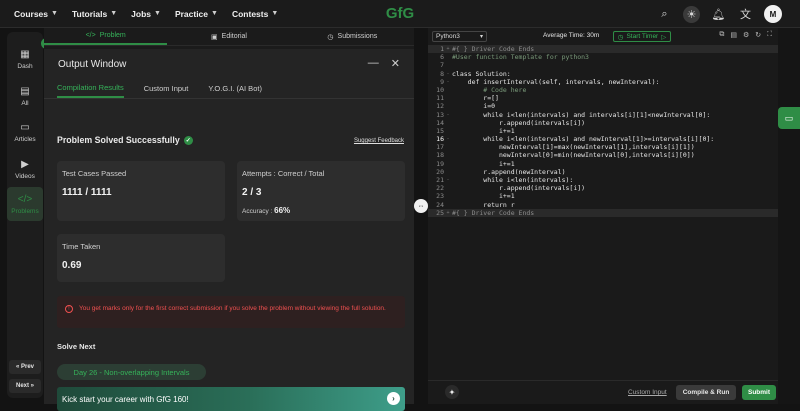  Describe the element at coordinates (379, 141) in the screenshot. I see `suggest-feedback-link: Suggest Feedback` at that location.